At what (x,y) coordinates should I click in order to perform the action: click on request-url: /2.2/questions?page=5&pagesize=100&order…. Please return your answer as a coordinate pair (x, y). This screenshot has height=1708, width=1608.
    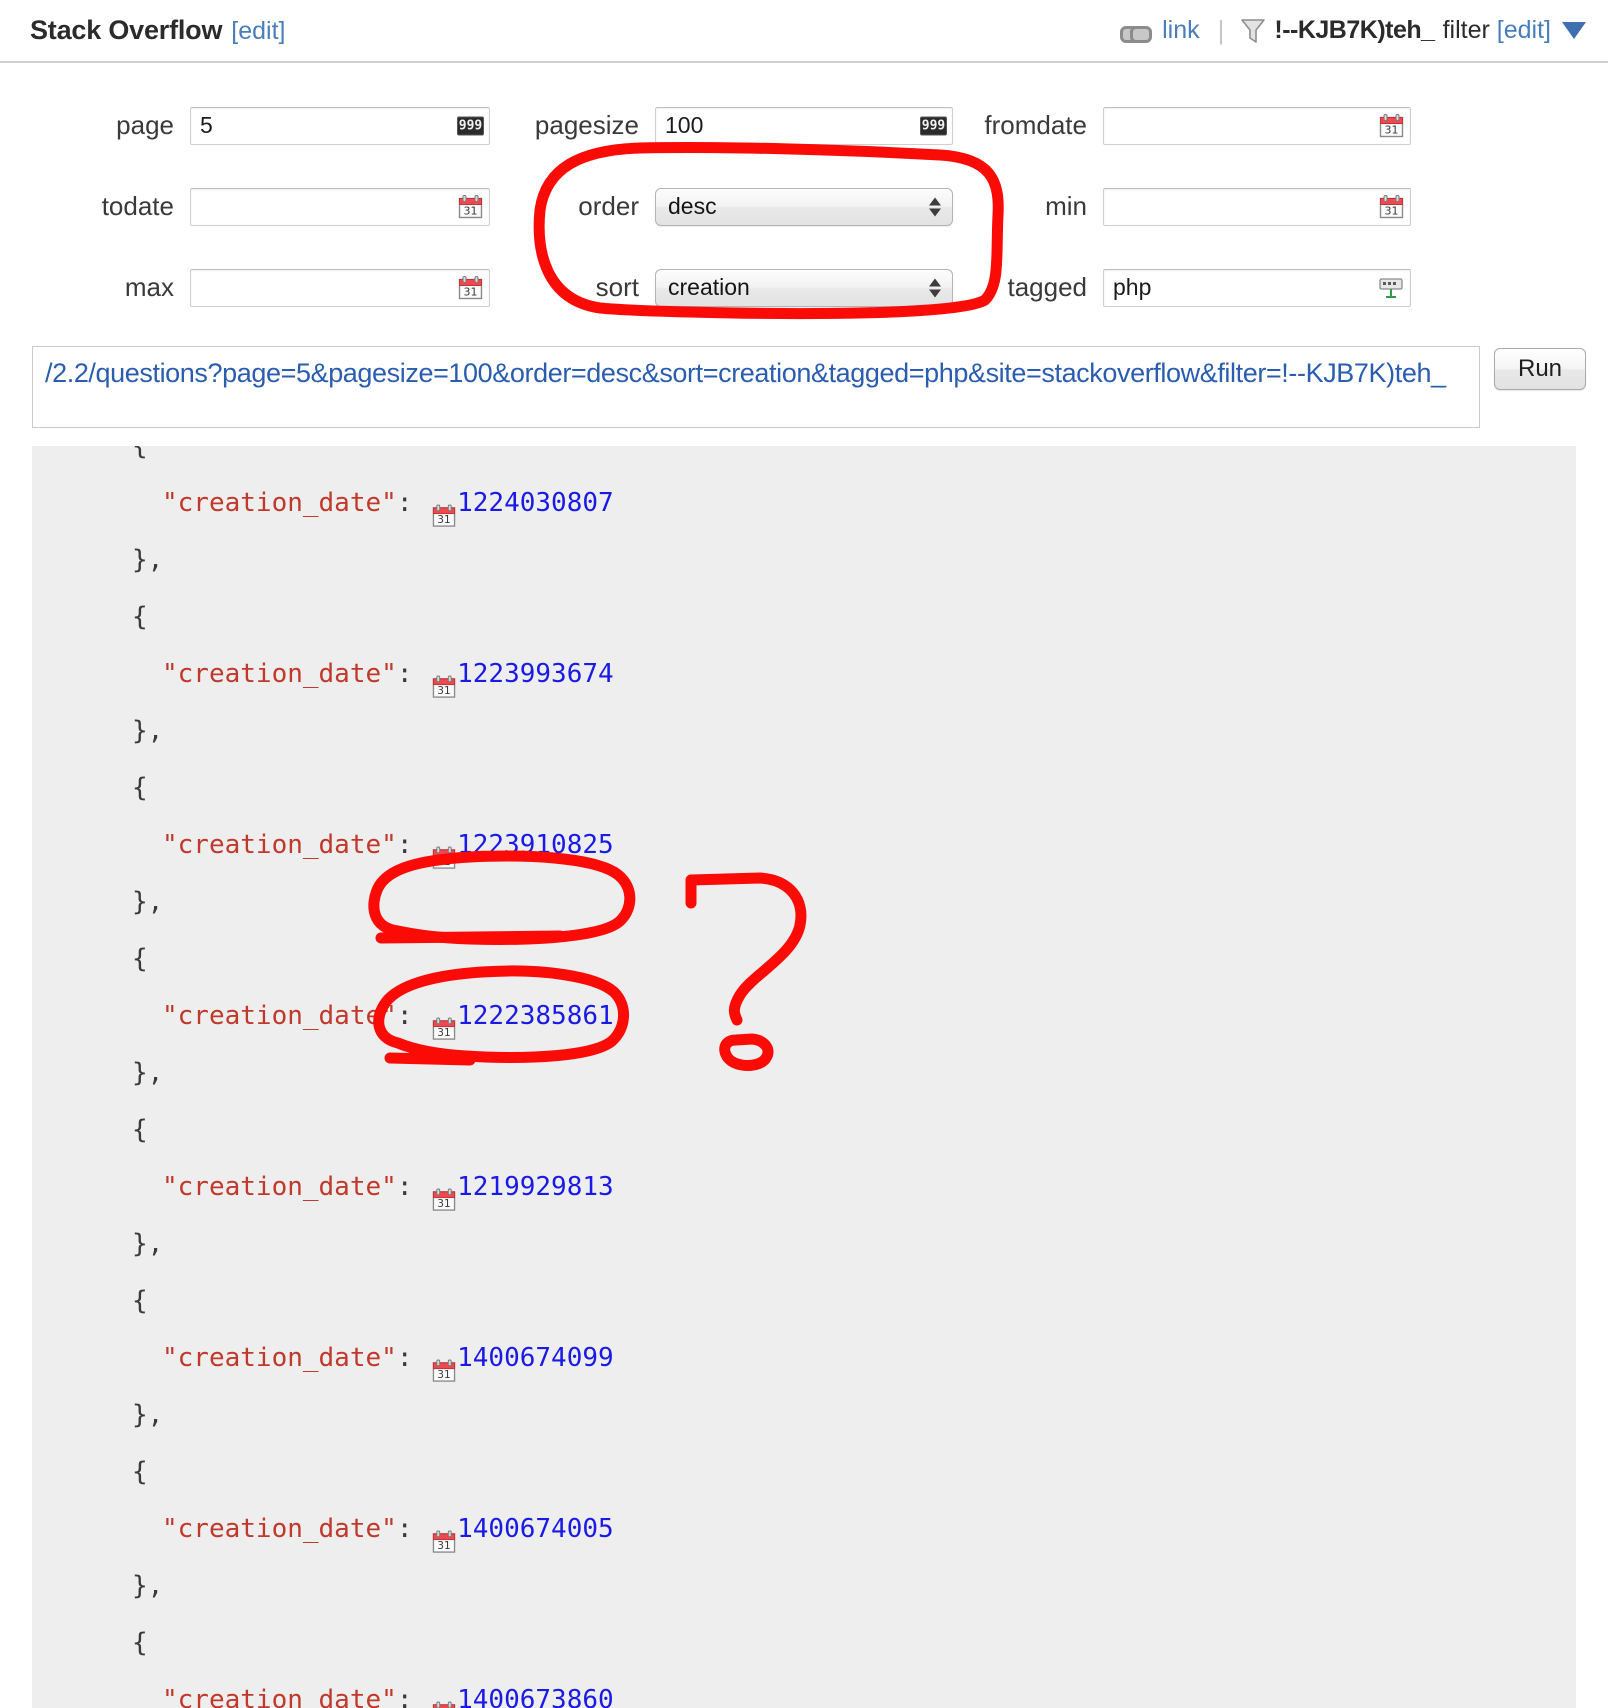
    Looking at the image, I should click on (756, 387).